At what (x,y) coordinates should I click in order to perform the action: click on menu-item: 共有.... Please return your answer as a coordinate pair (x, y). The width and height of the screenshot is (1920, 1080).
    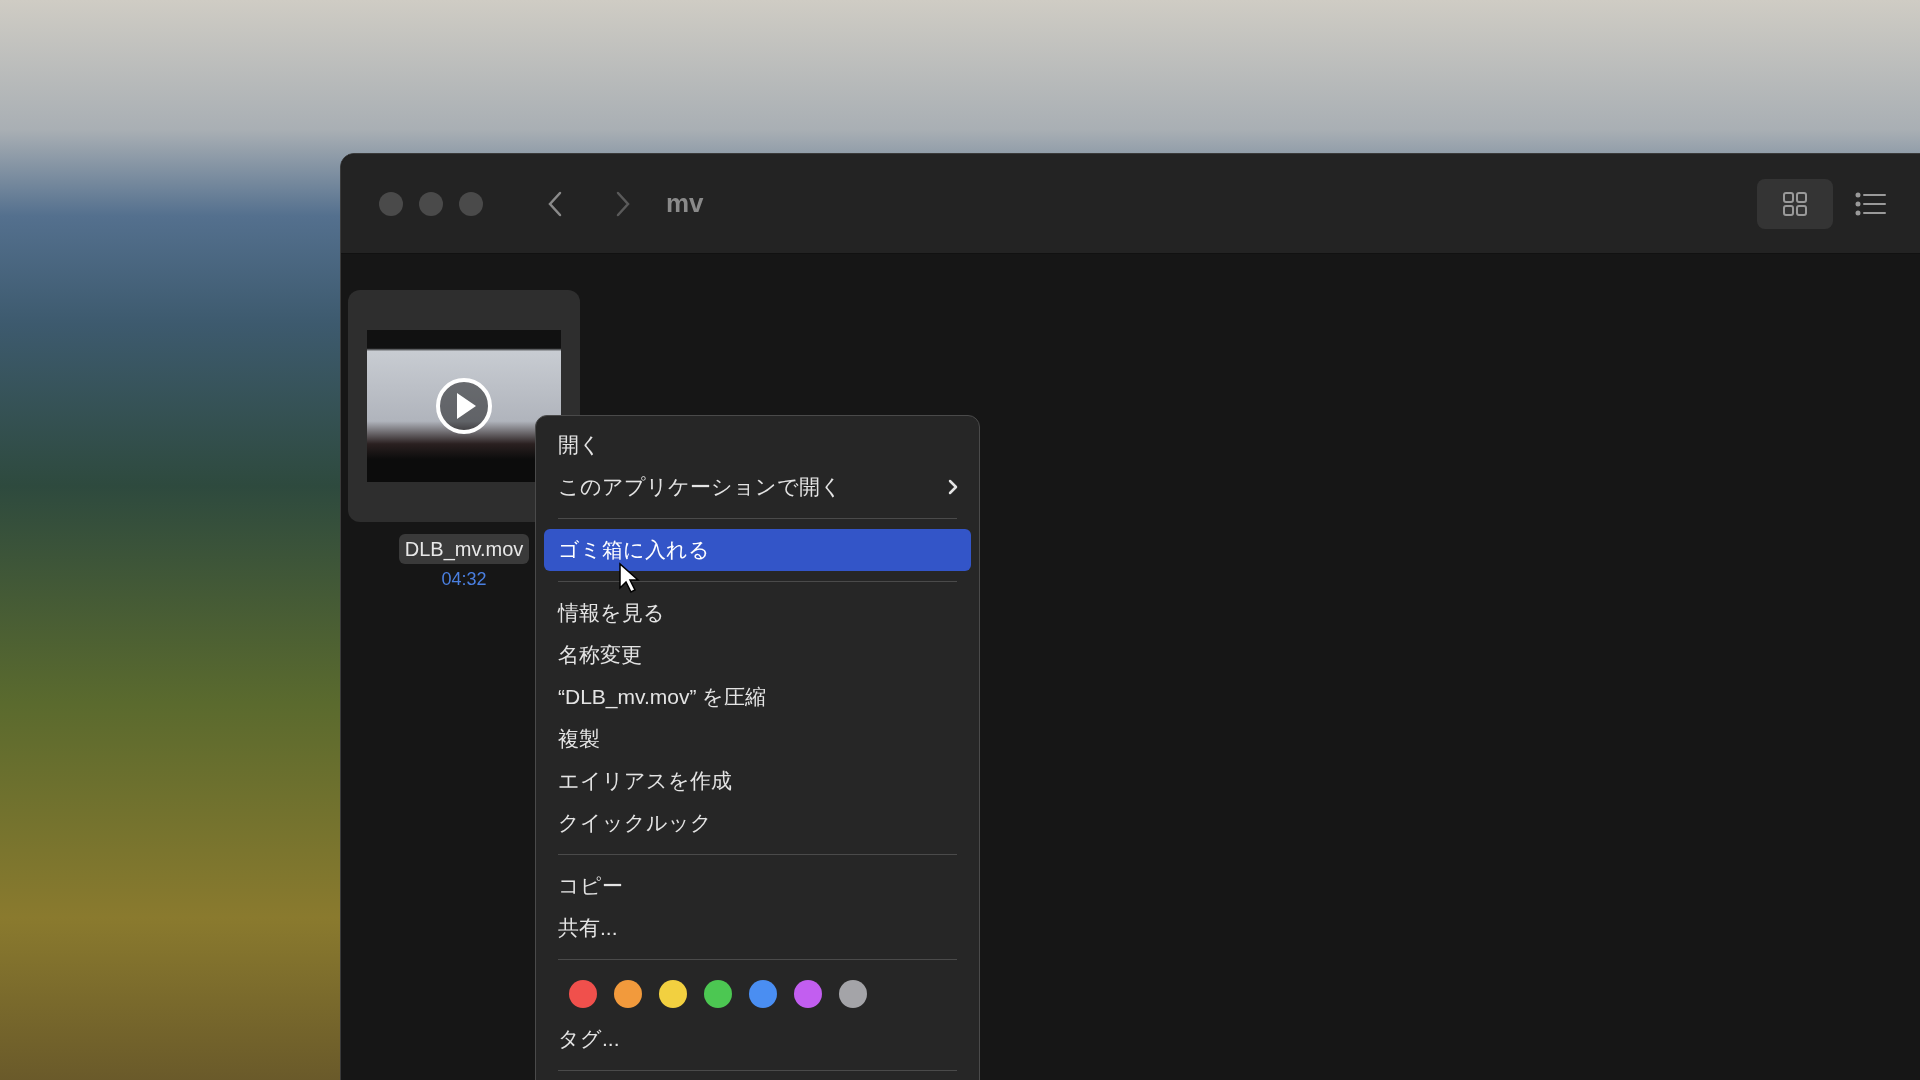
    Looking at the image, I should click on (757, 928).